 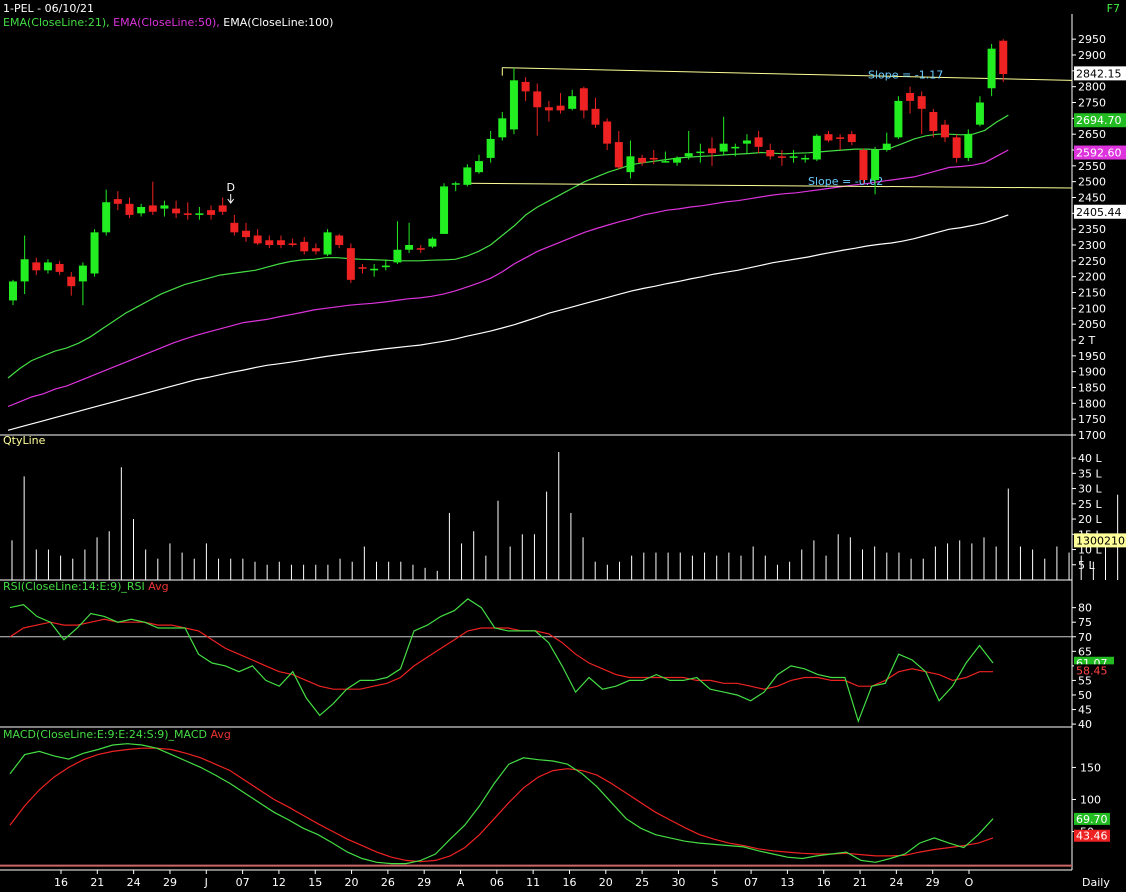 I want to click on price-tick-label: 1900, so click(x=1092, y=372).